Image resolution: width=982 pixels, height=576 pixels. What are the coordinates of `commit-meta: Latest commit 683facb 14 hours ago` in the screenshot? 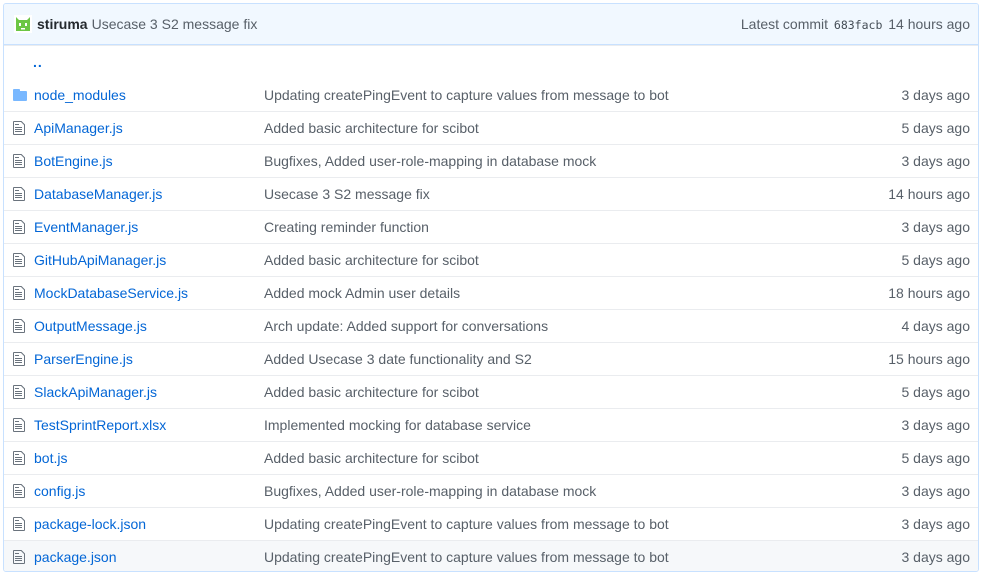 It's located at (855, 24).